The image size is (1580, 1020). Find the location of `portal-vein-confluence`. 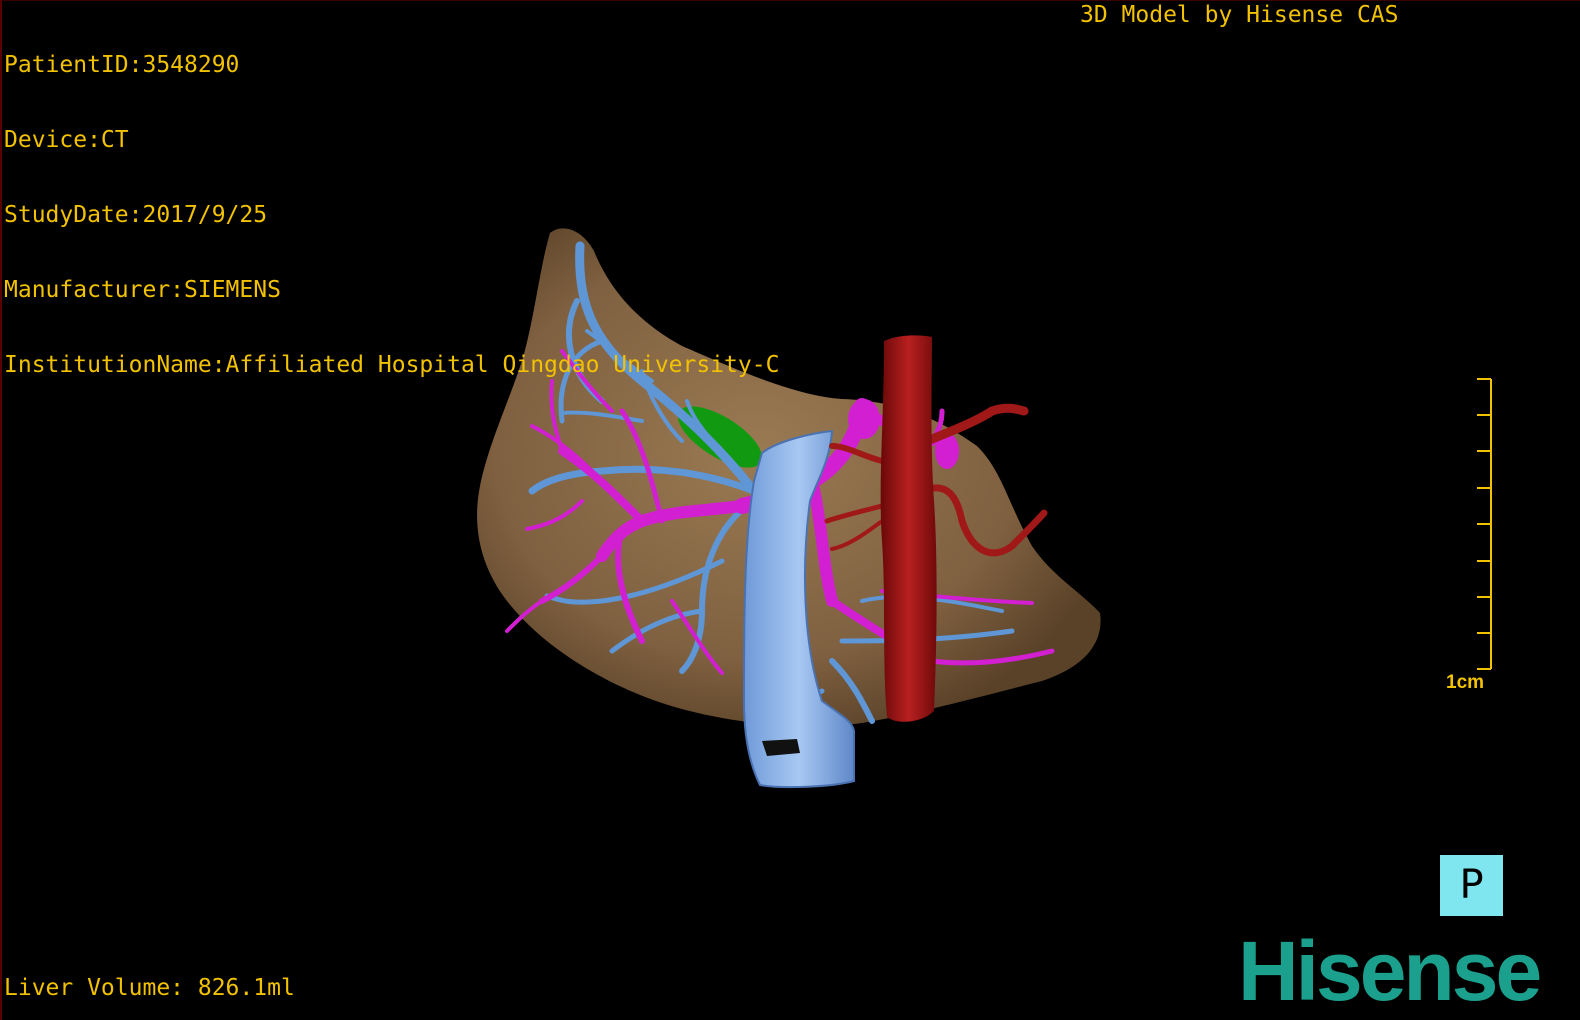

portal-vein-confluence is located at coordinates (864, 419).